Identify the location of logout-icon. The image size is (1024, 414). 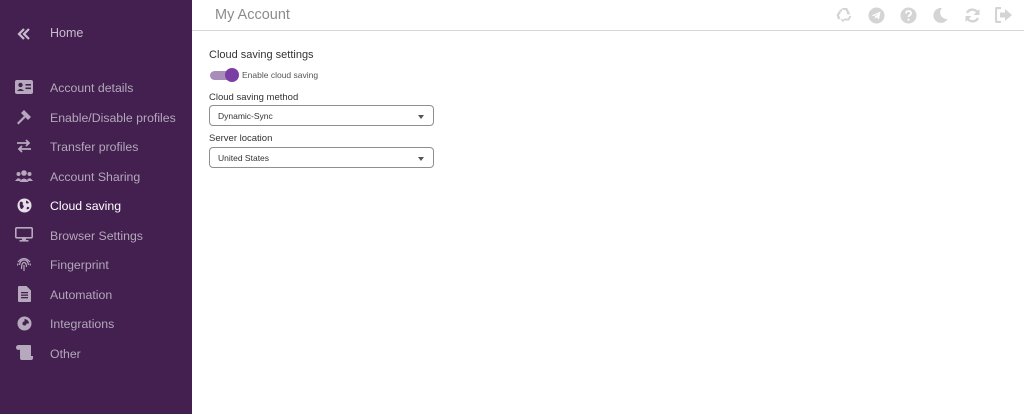
(1004, 15).